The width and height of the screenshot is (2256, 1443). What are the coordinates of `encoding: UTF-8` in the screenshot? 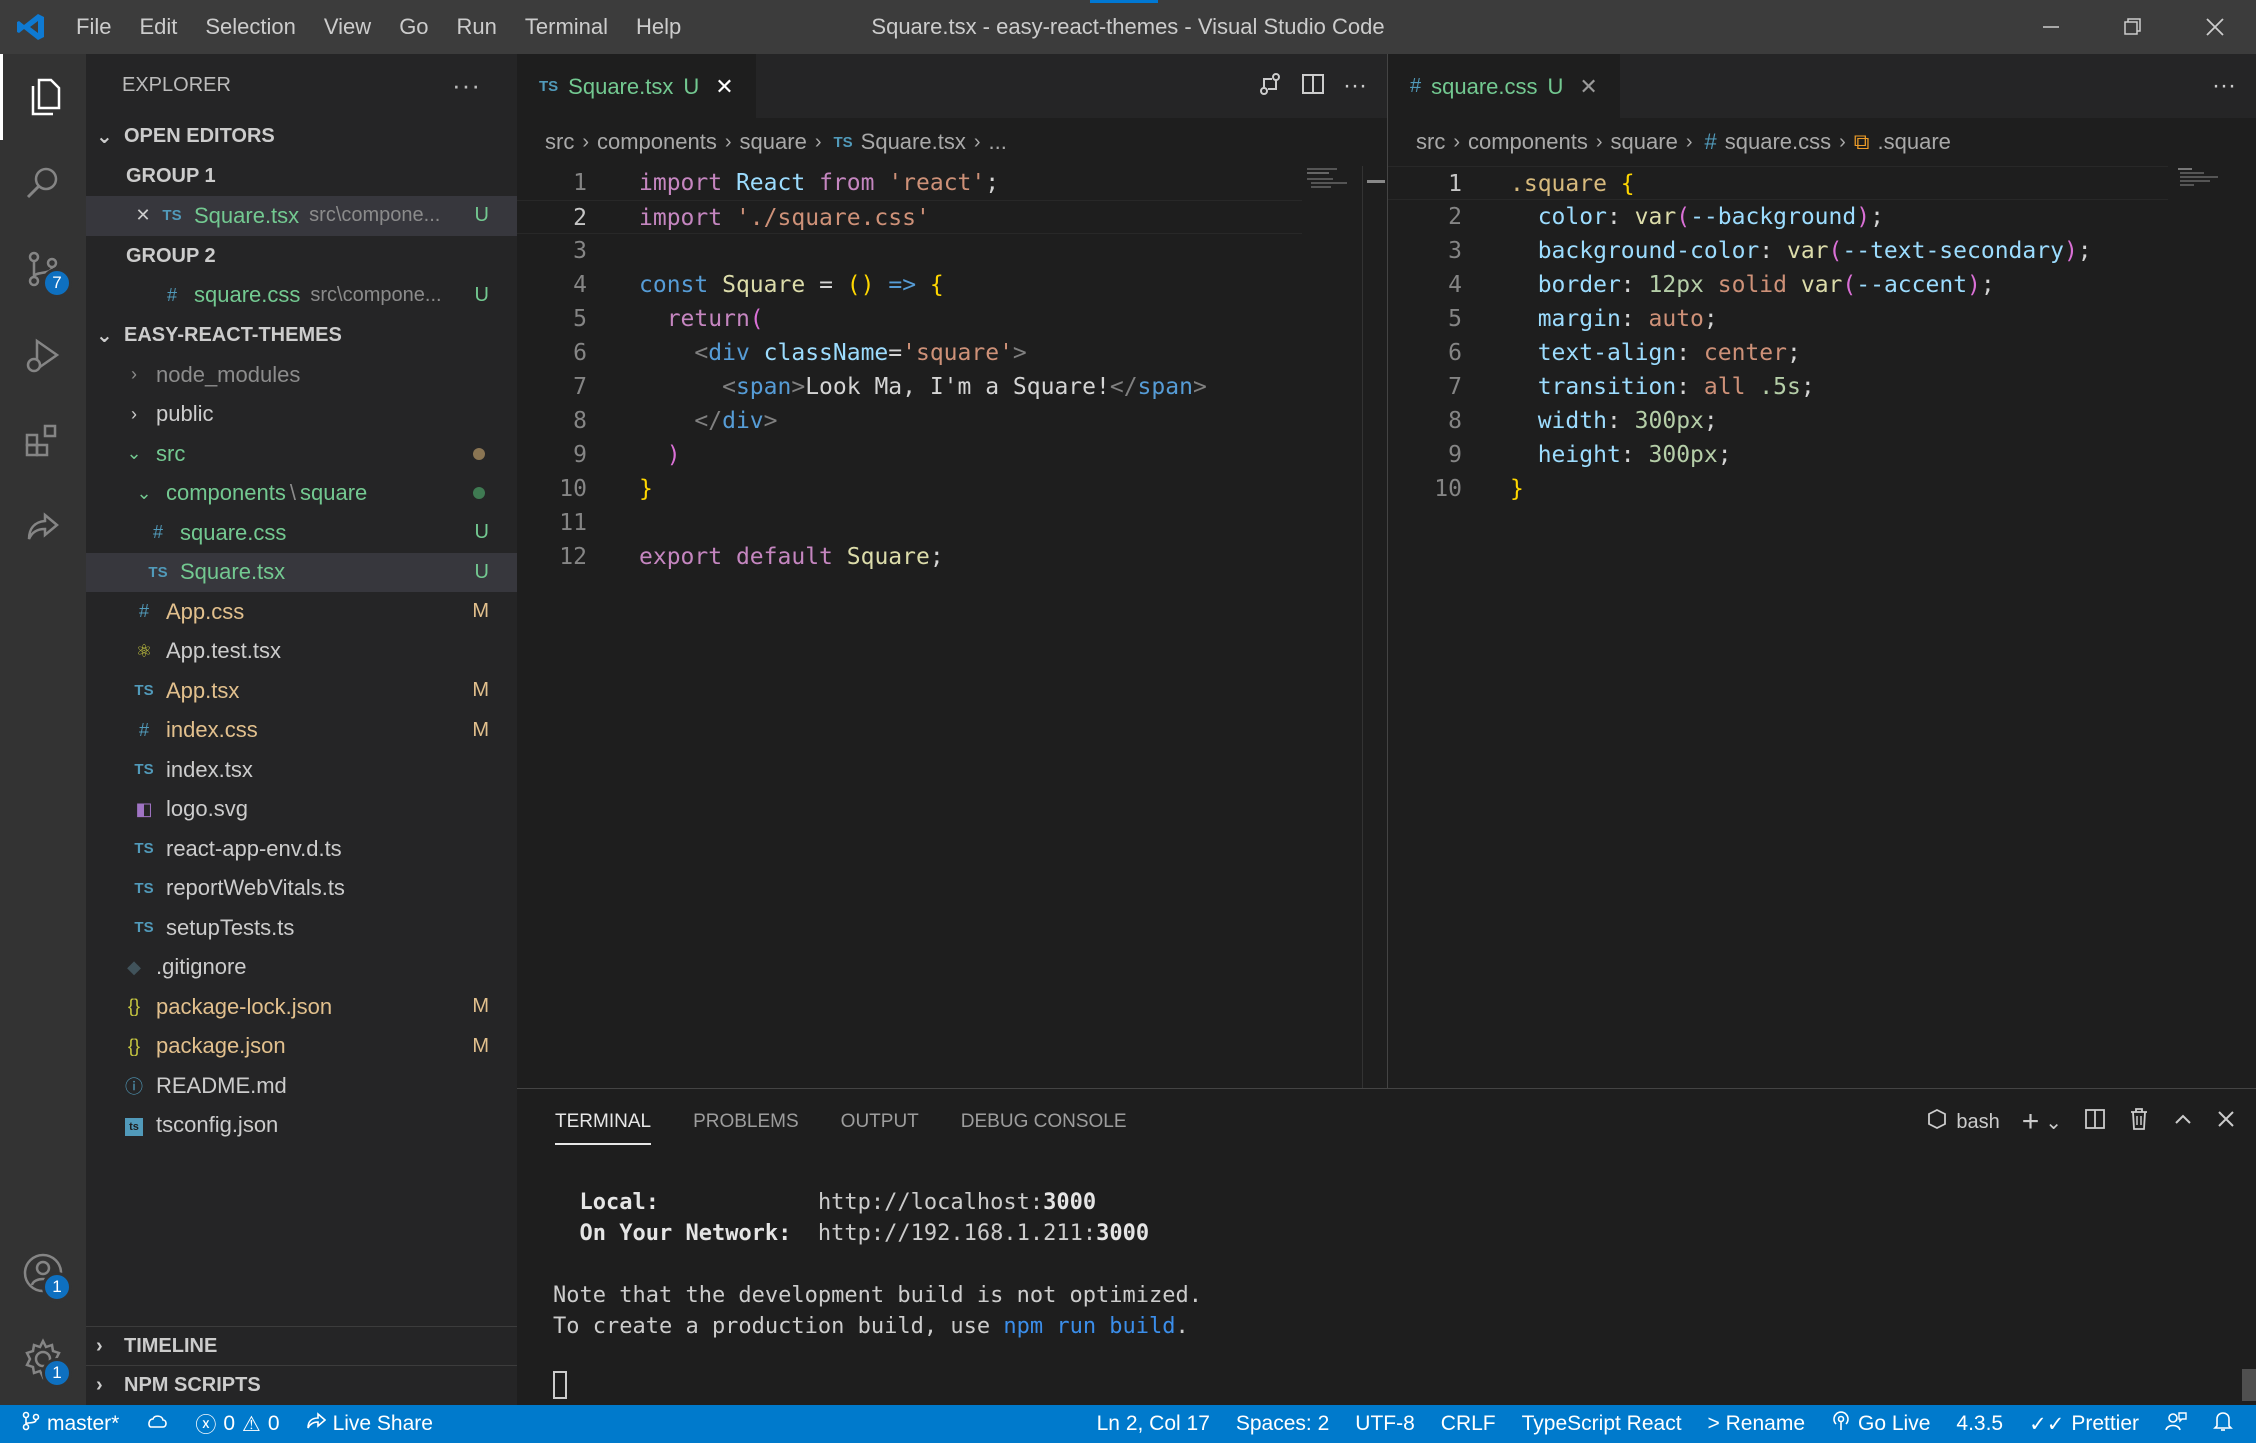 It's located at (1385, 1424).